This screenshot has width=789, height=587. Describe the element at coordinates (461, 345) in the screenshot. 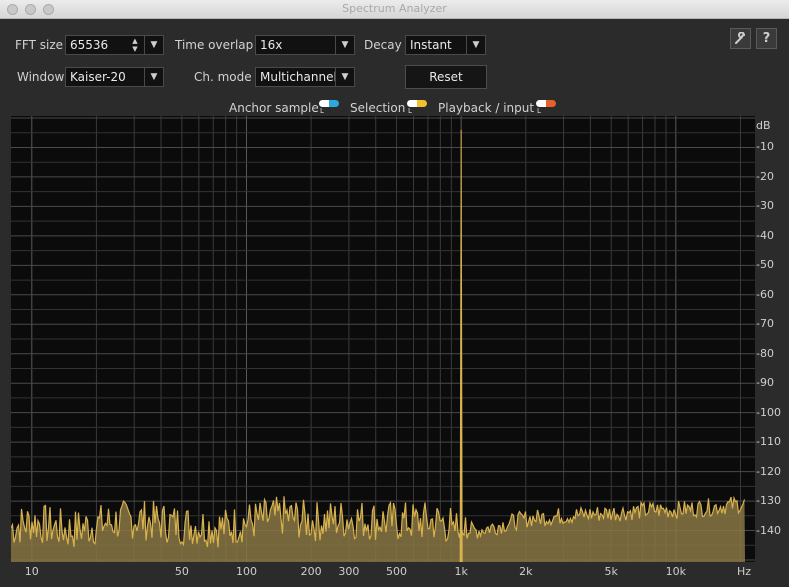

I see `peak-spike` at that location.